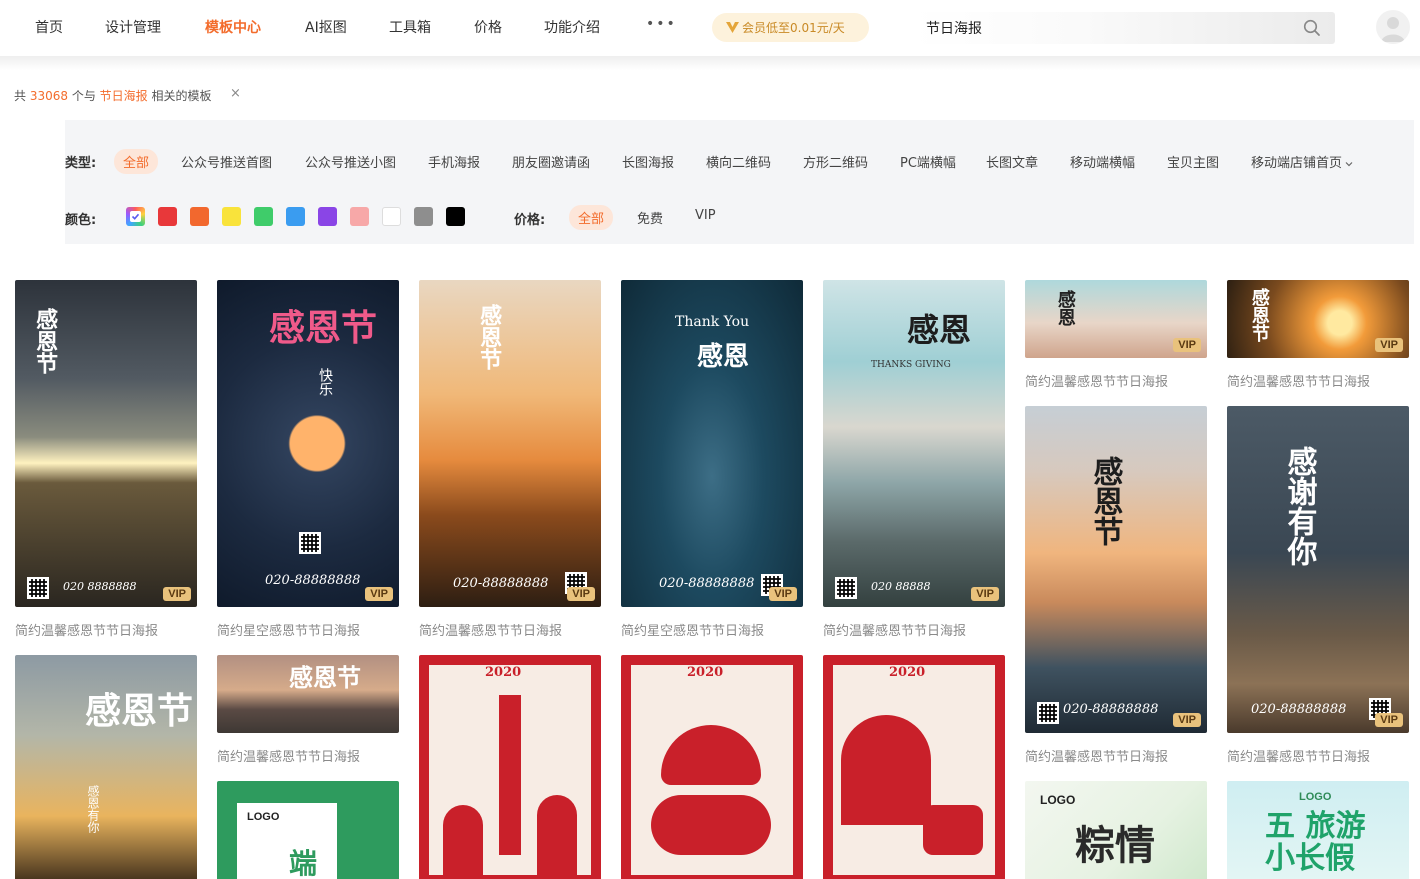  Describe the element at coordinates (81, 163) in the screenshot. I see `type-filter-label: 类型:` at that location.